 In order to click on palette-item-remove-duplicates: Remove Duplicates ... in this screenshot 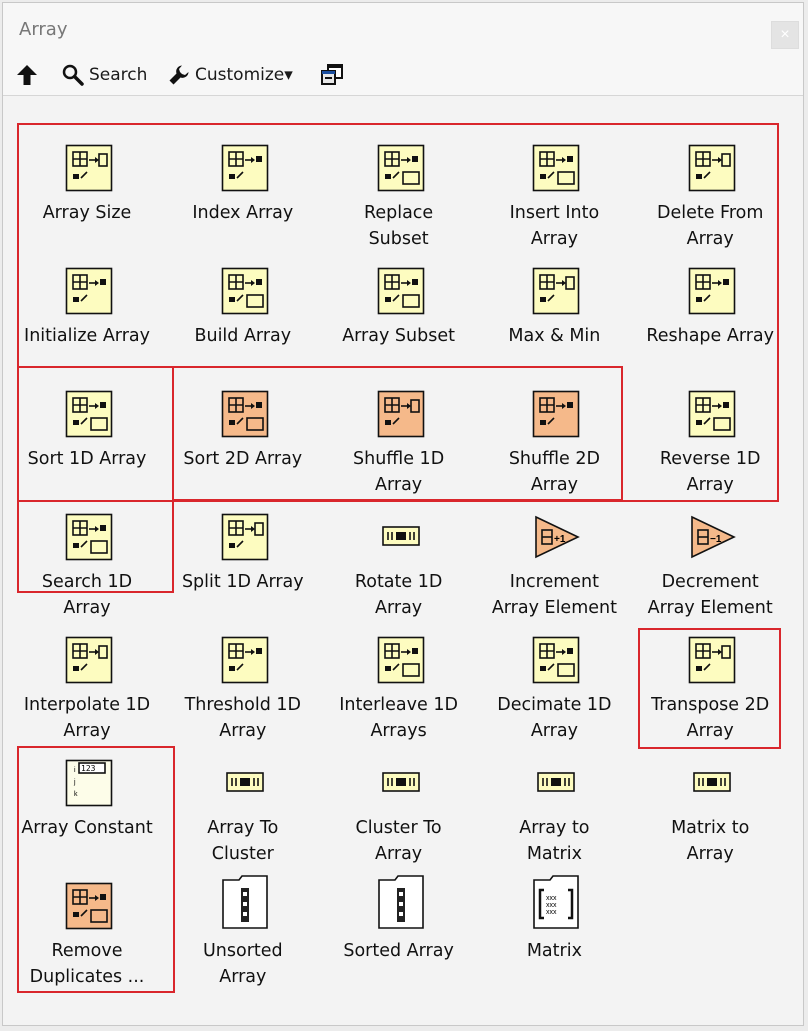, I will do `click(87, 912)`.